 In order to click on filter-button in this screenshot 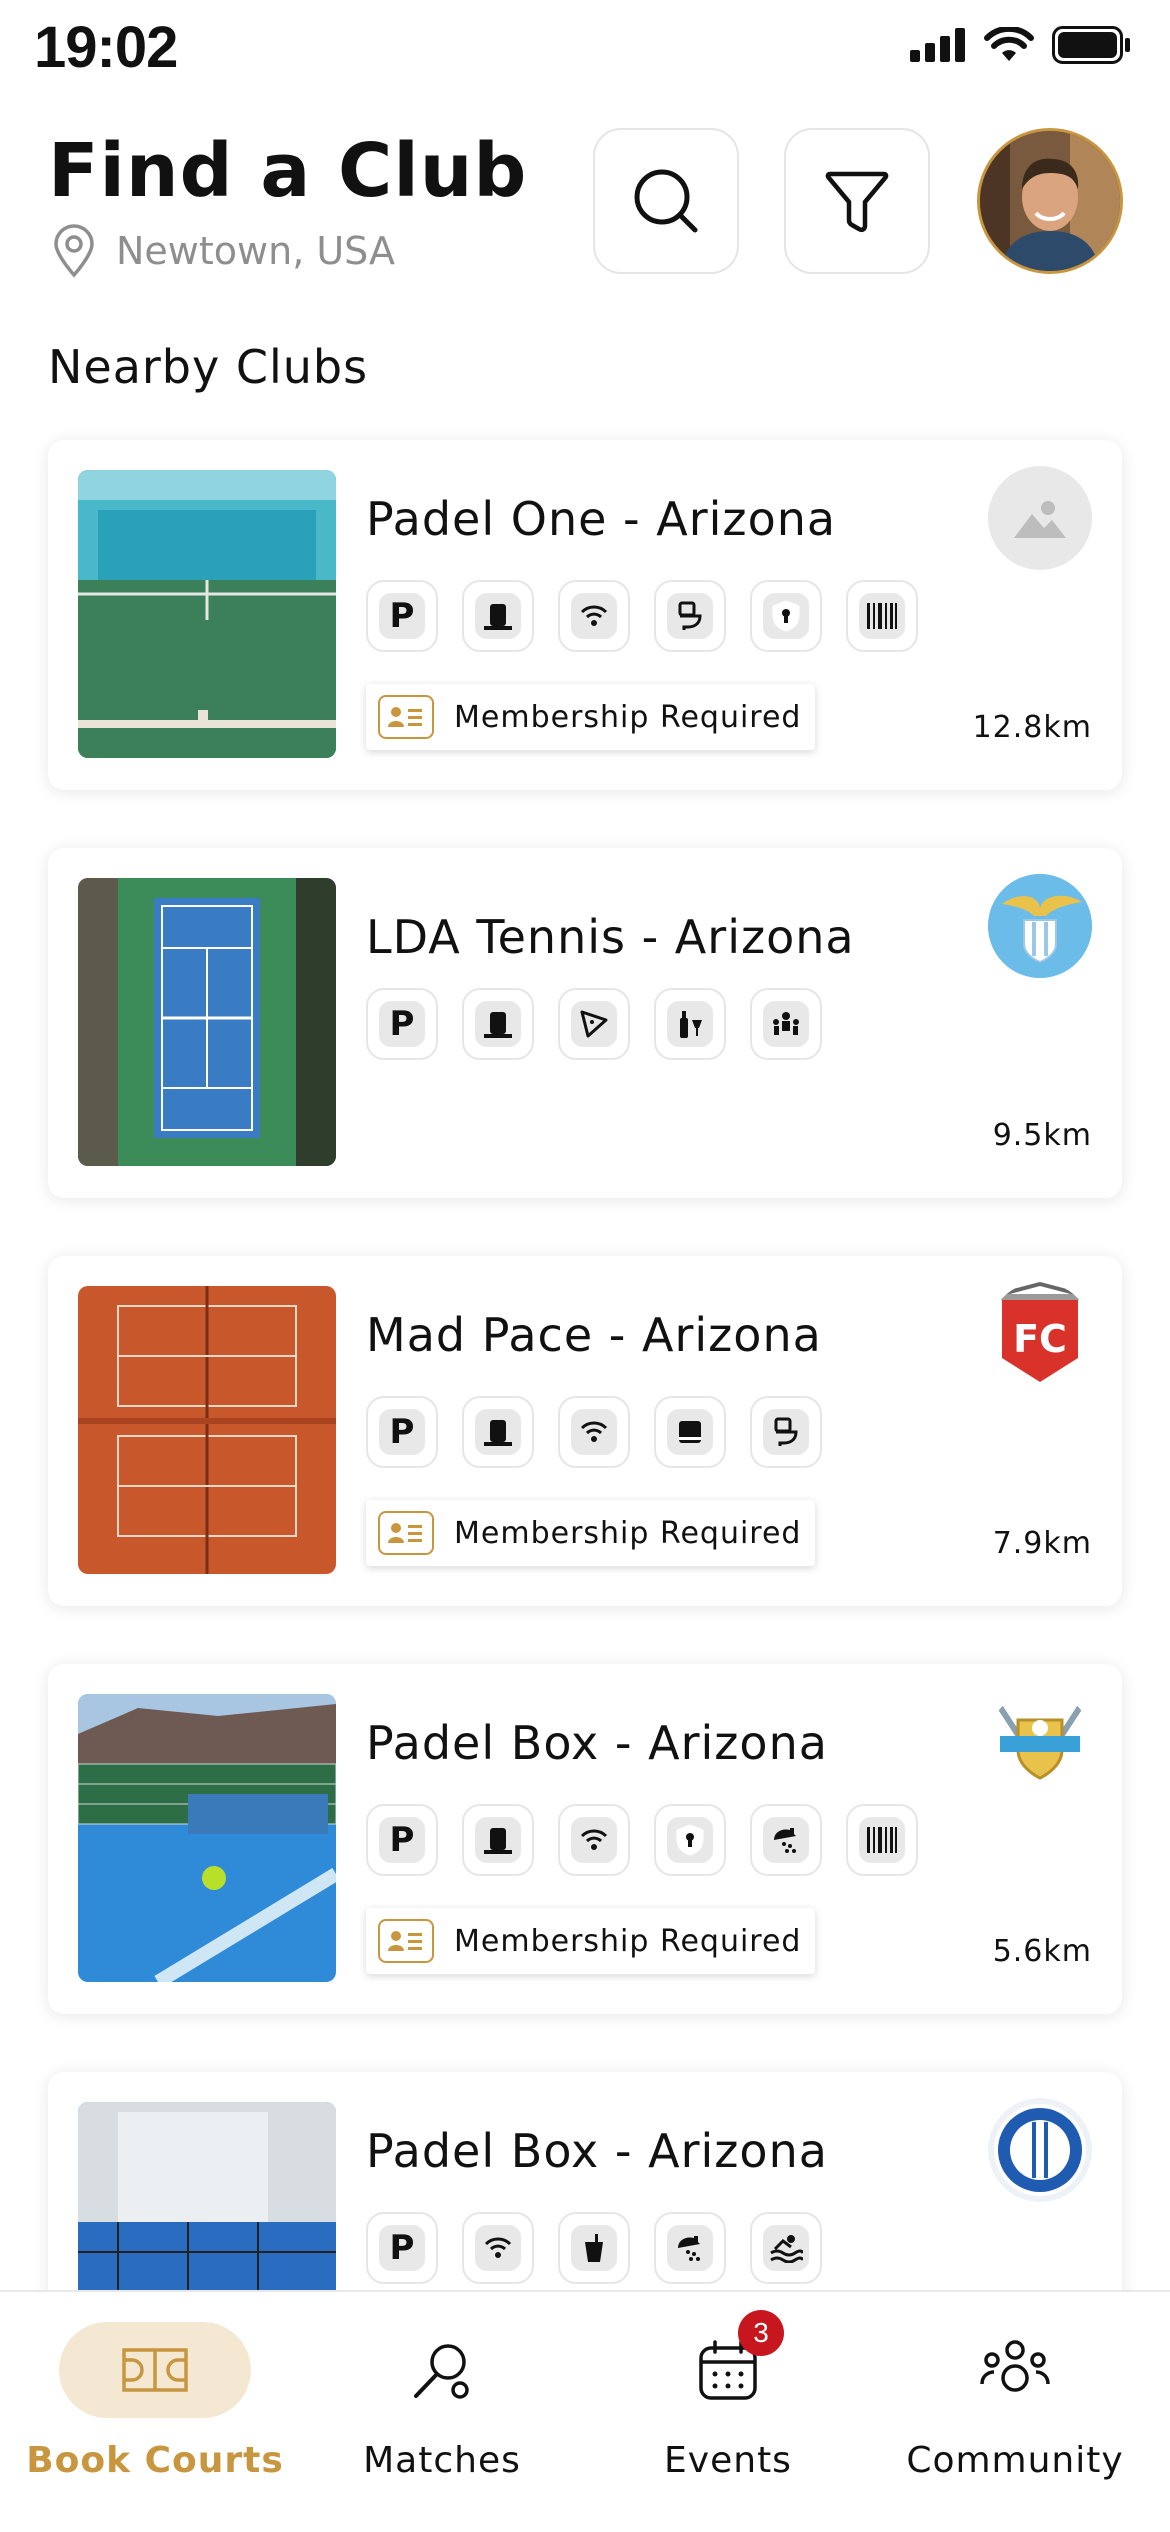, I will do `click(857, 201)`.